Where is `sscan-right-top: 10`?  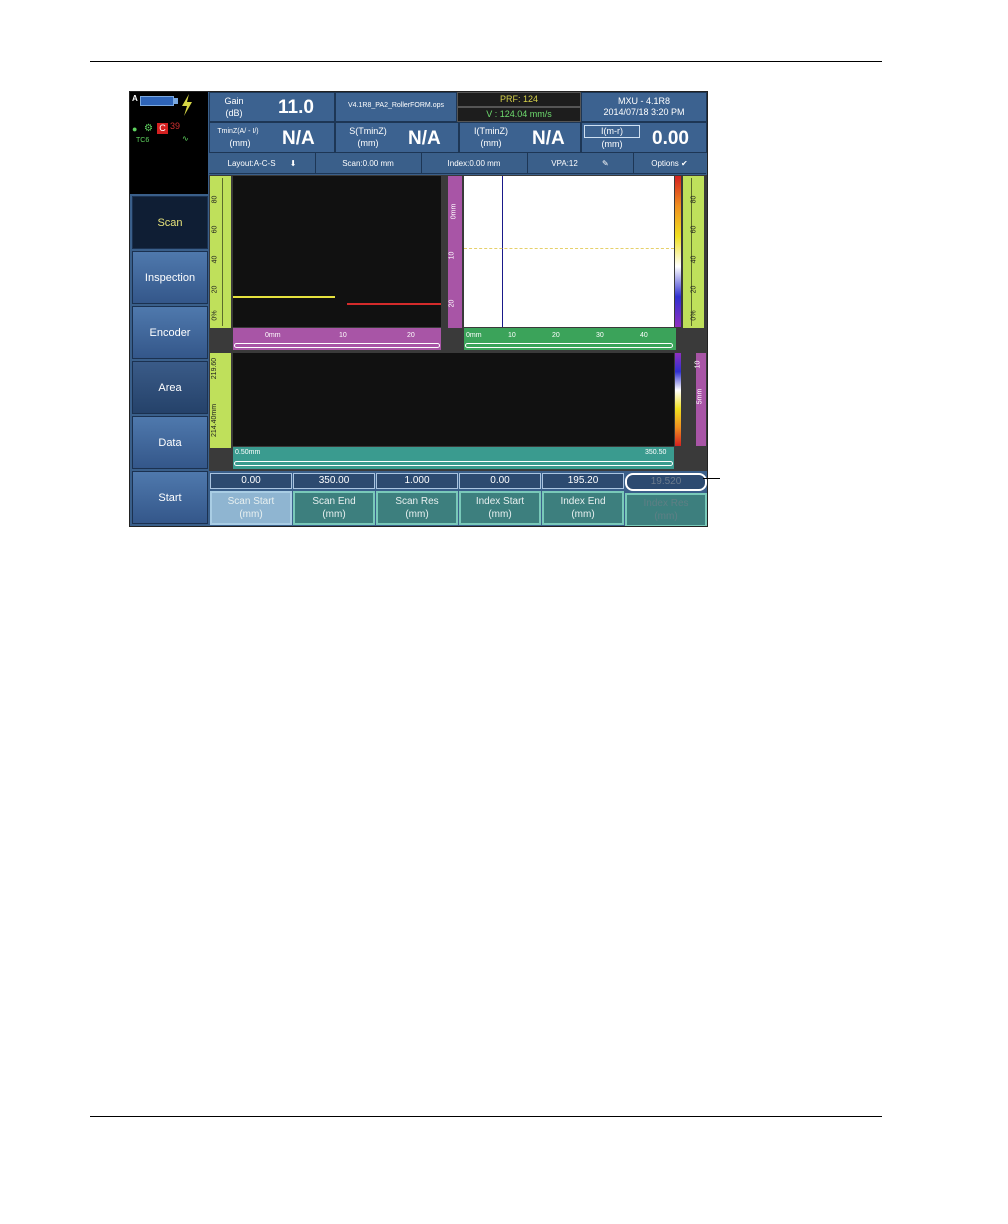 sscan-right-top: 10 is located at coordinates (698, 364).